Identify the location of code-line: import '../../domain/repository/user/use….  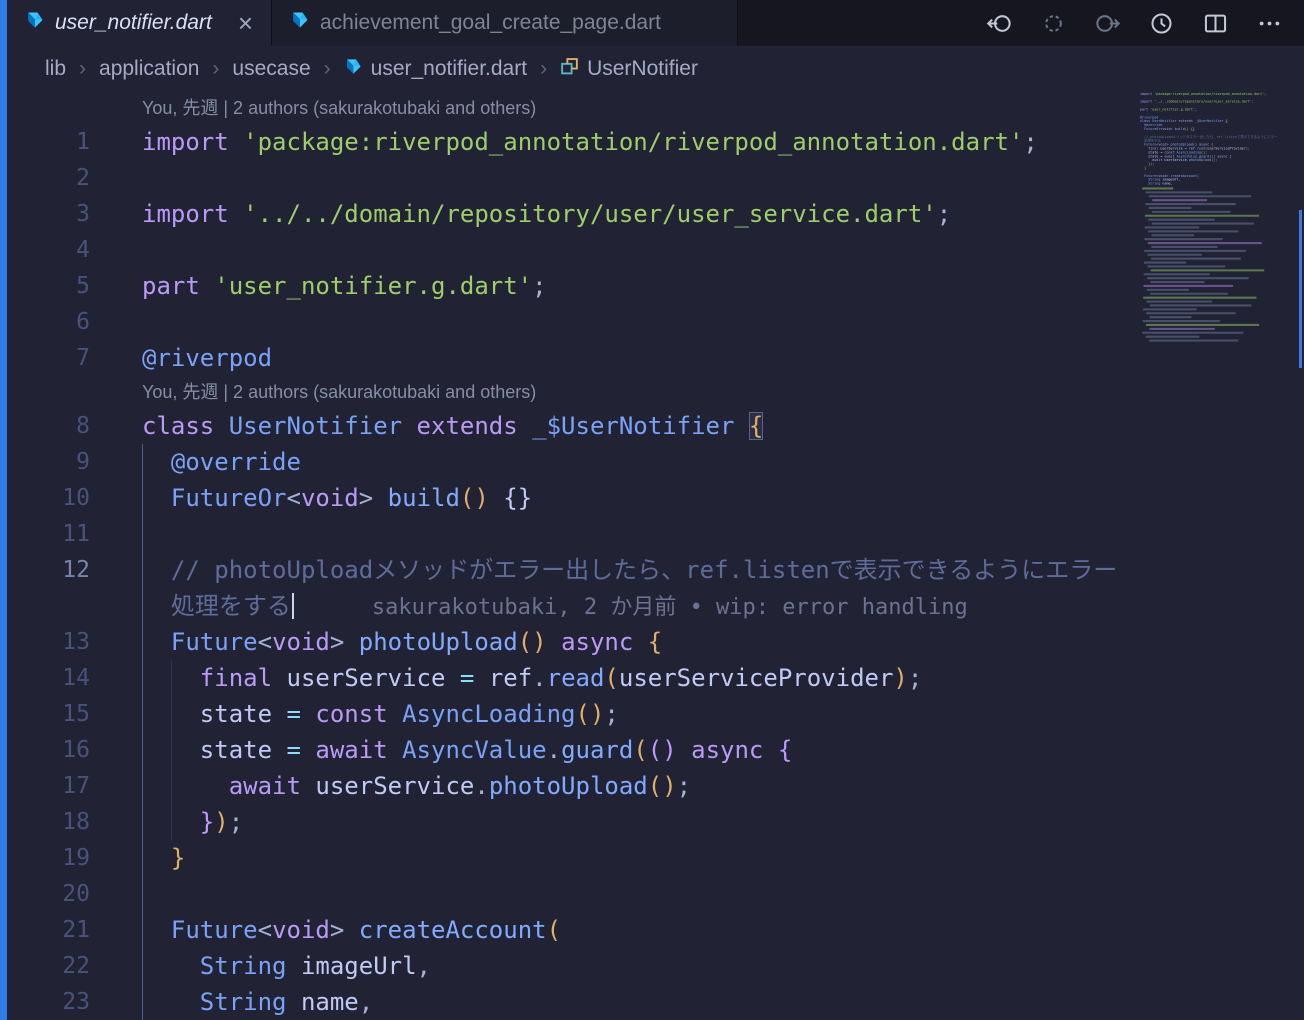
(697, 214).